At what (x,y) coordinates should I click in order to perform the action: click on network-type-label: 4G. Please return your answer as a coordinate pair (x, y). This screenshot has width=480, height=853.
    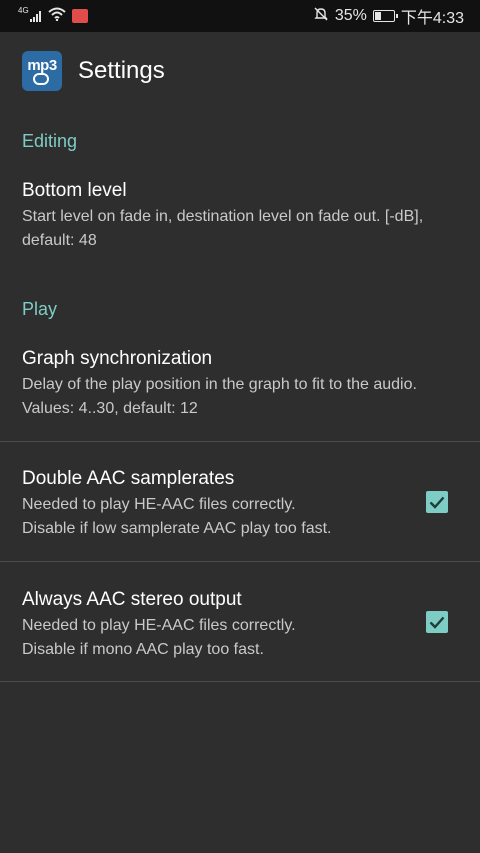
    Looking at the image, I should click on (23, 10).